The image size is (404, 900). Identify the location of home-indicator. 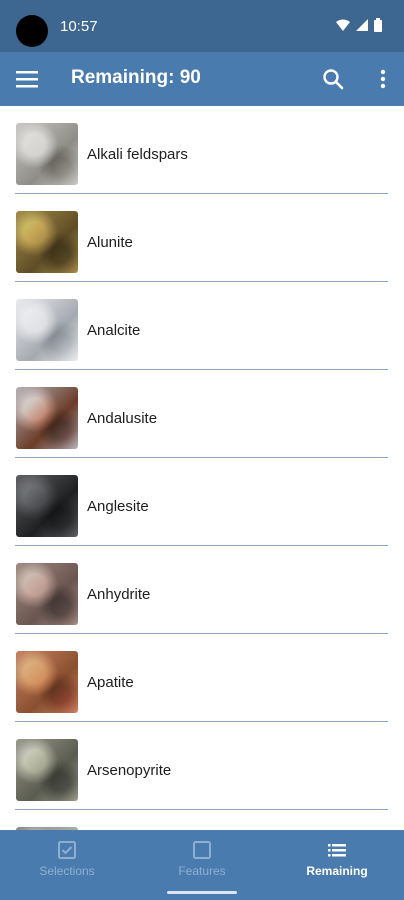
(202, 892).